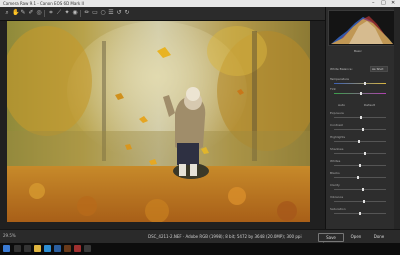 This screenshot has width=400, height=255. I want to click on white-balance-value: As Shot, so click(378, 69).